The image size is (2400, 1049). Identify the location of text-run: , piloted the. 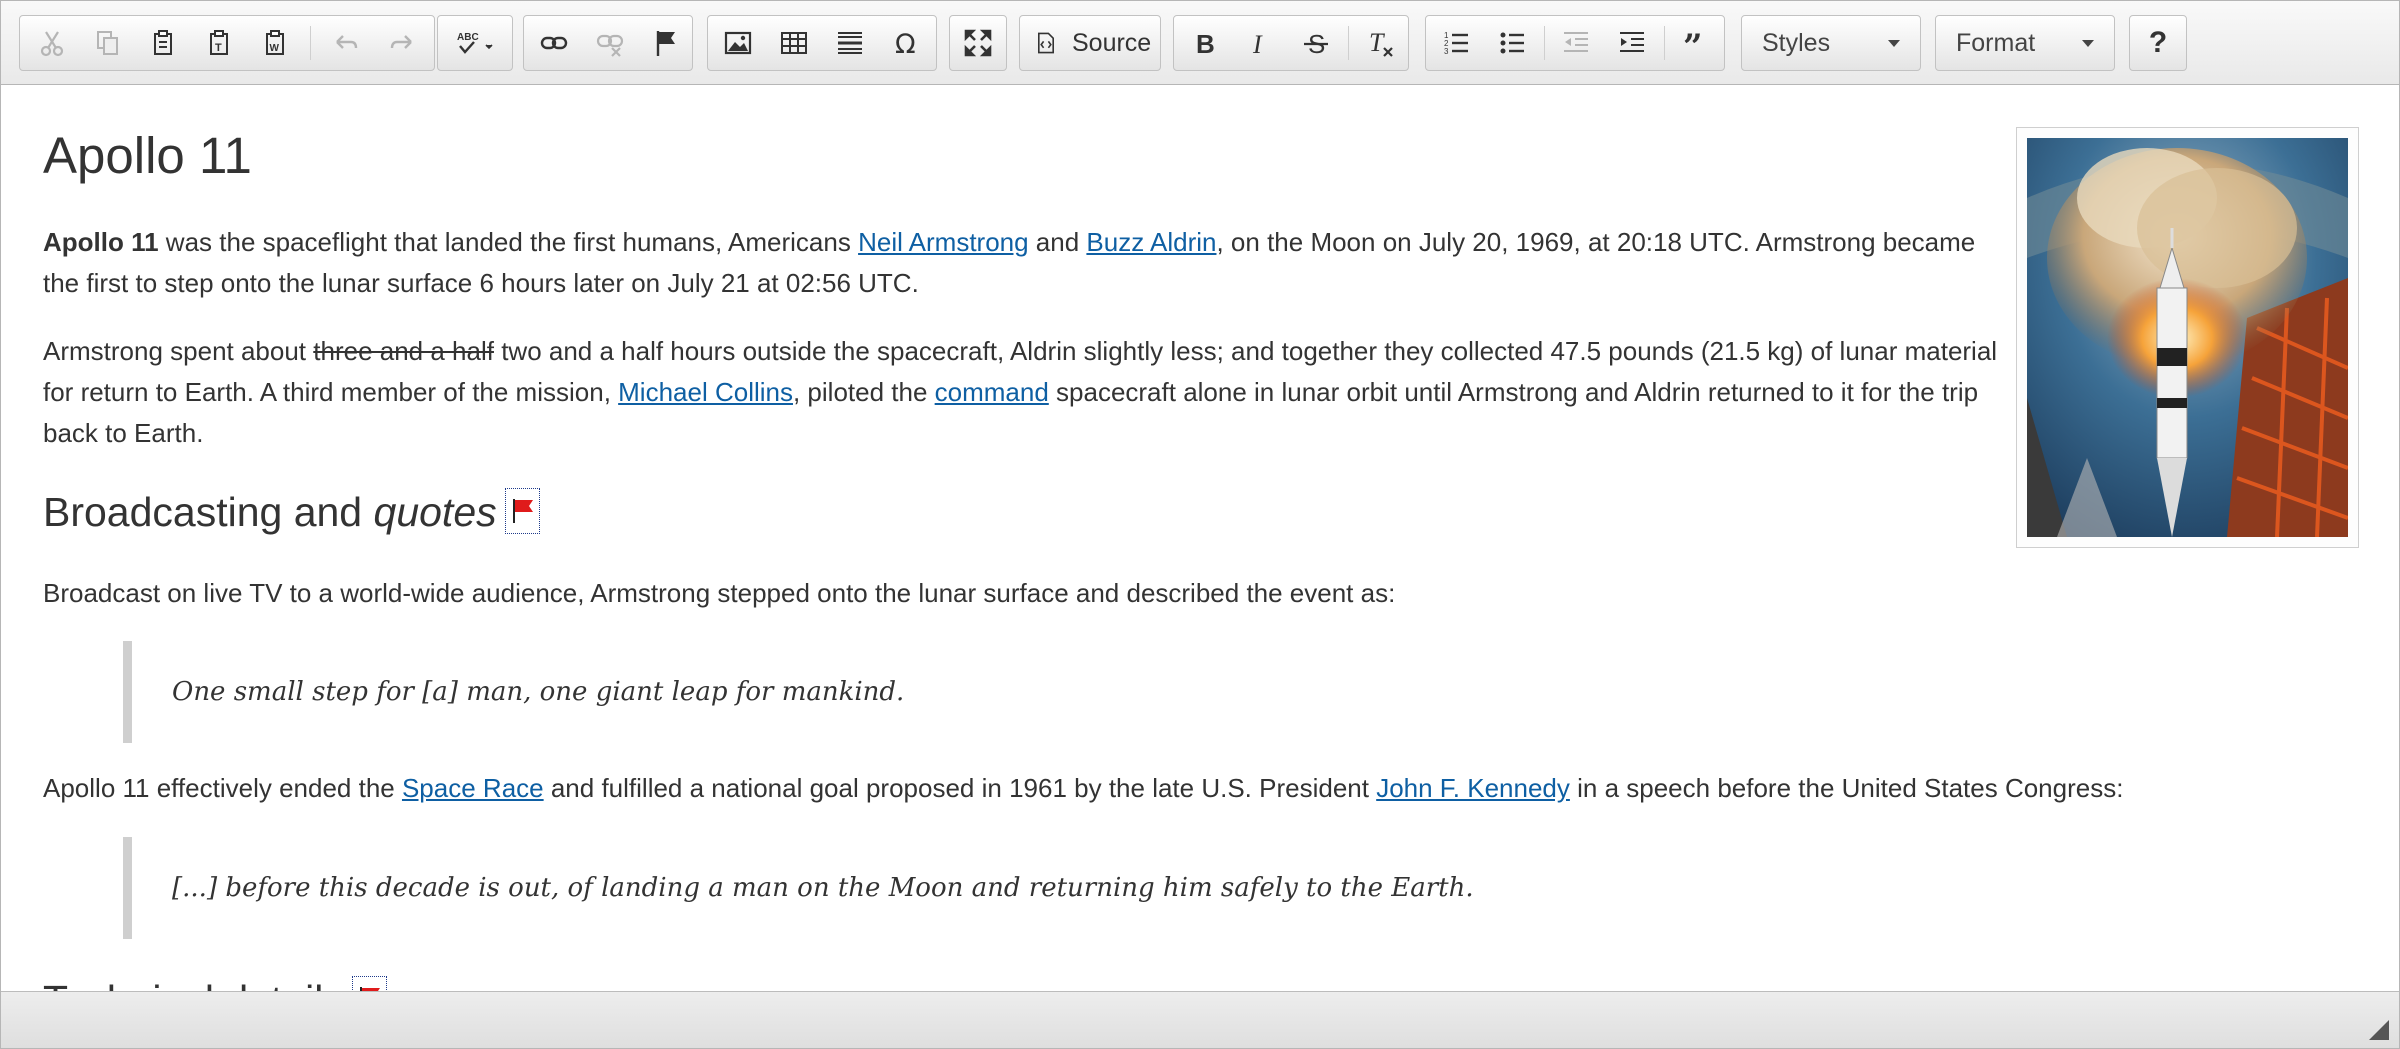
(863, 392).